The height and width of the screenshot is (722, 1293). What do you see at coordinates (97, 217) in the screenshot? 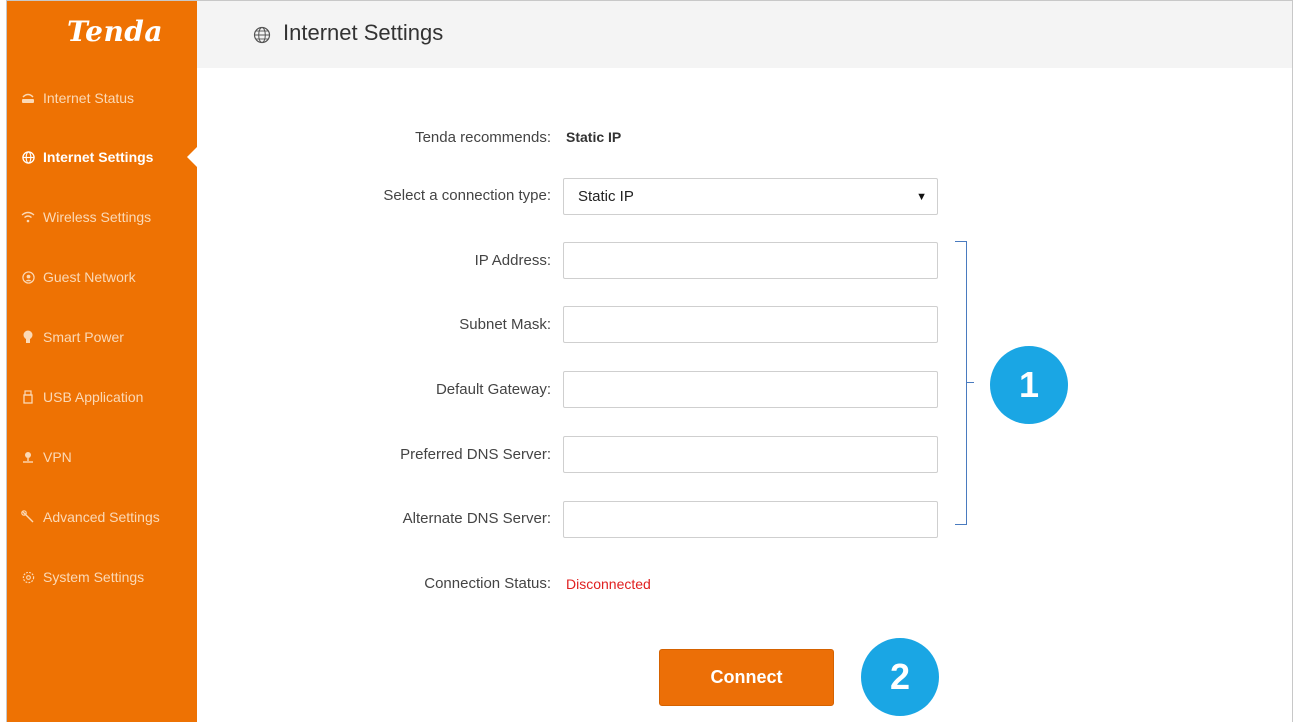
I see `sidebar-item-label: Wireless Settings` at bounding box center [97, 217].